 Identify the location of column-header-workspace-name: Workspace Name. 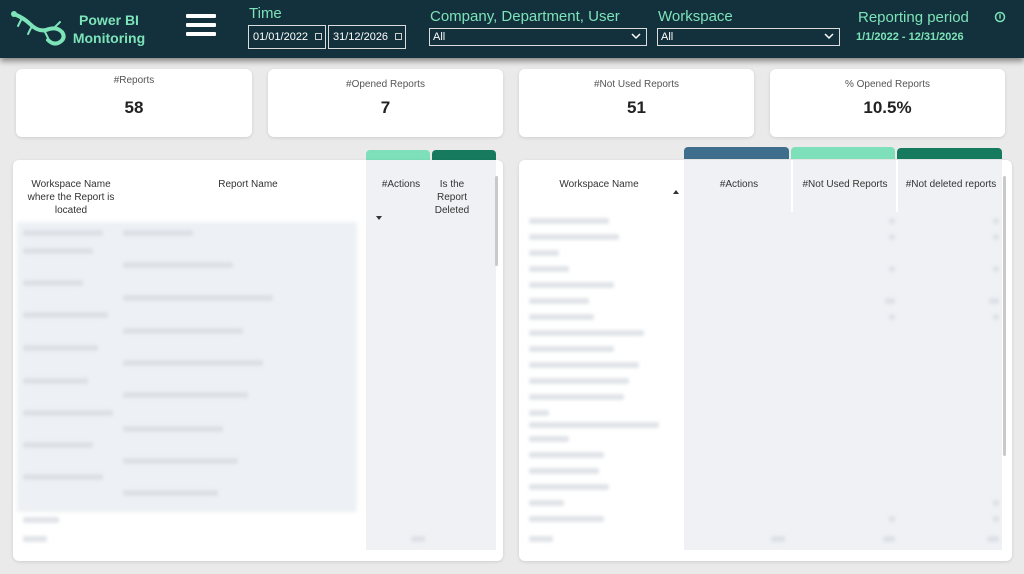
(599, 184).